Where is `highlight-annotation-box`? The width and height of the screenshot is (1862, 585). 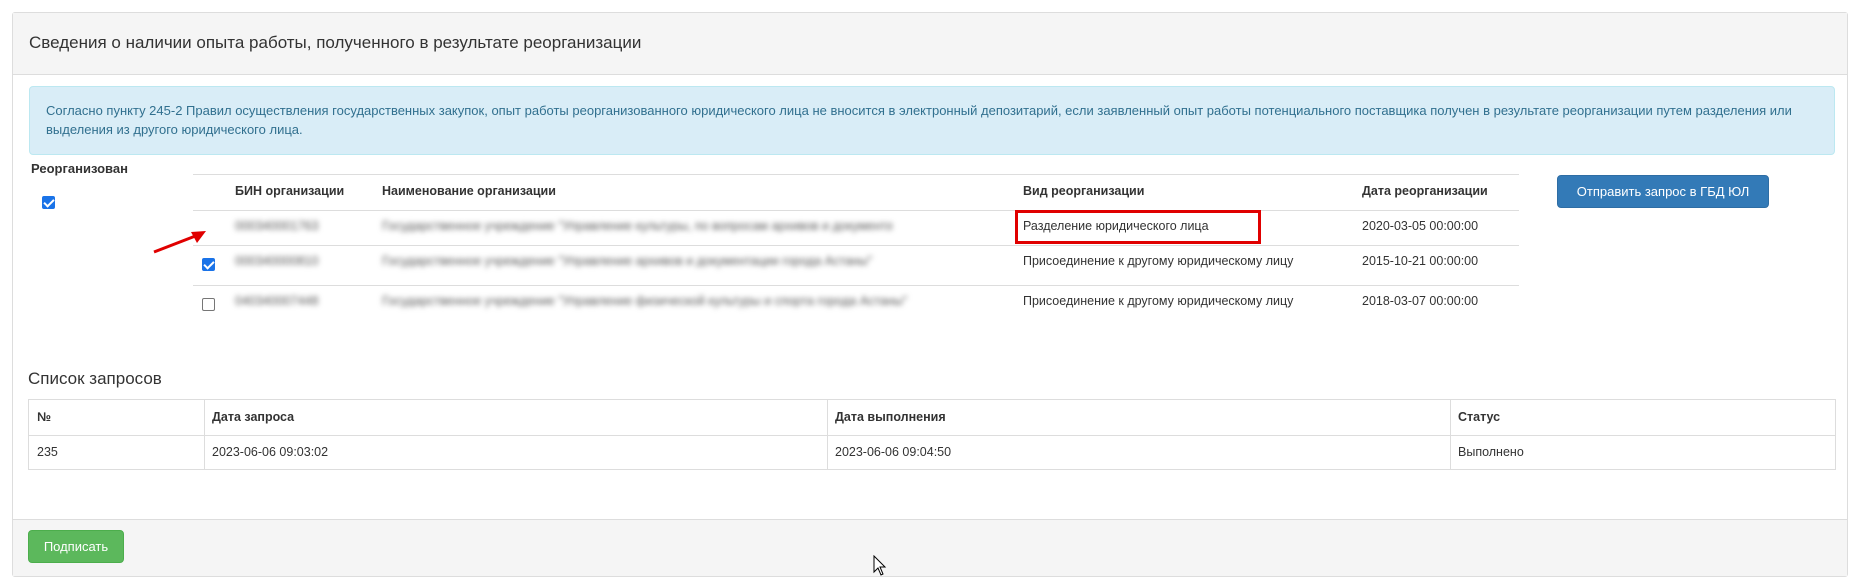
highlight-annotation-box is located at coordinates (1138, 227).